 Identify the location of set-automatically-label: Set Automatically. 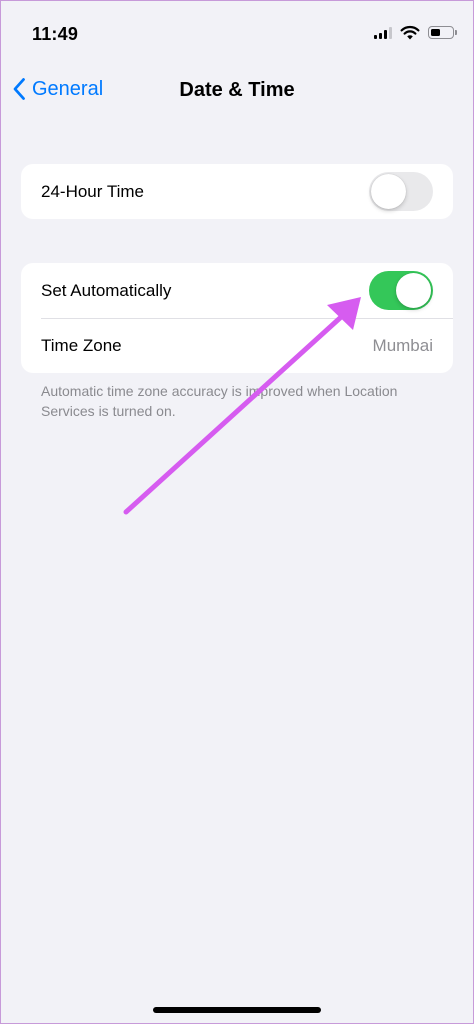
(106, 290).